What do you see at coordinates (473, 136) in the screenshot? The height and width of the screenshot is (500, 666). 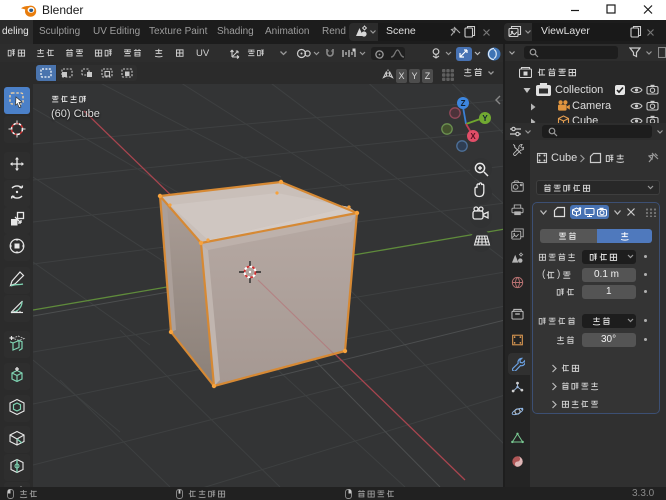 I see `svg-text: X` at bounding box center [473, 136].